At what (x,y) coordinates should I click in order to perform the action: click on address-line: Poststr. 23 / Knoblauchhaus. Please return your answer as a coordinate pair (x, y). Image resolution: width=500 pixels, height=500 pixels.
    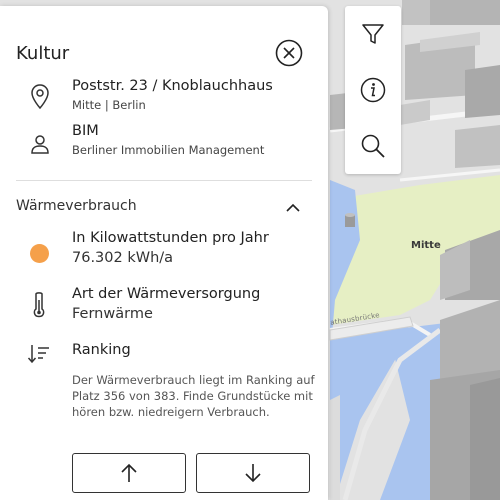
    Looking at the image, I should click on (172, 86).